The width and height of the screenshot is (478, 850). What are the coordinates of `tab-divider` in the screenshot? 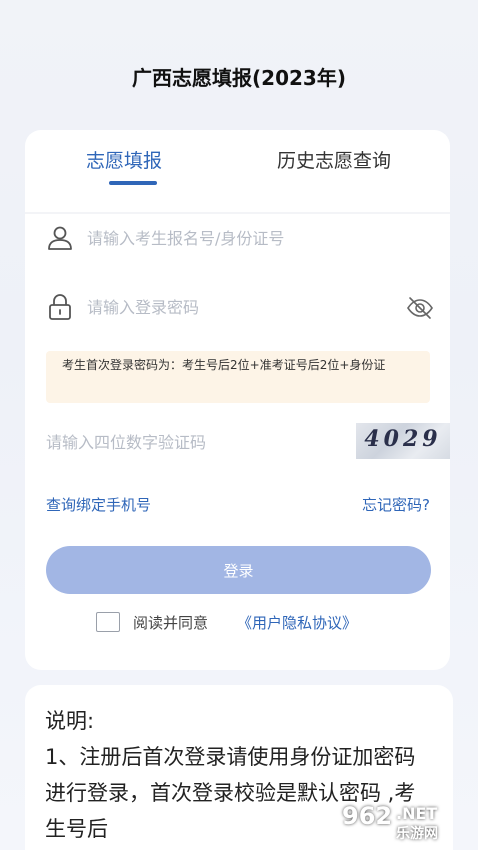 It's located at (237, 213).